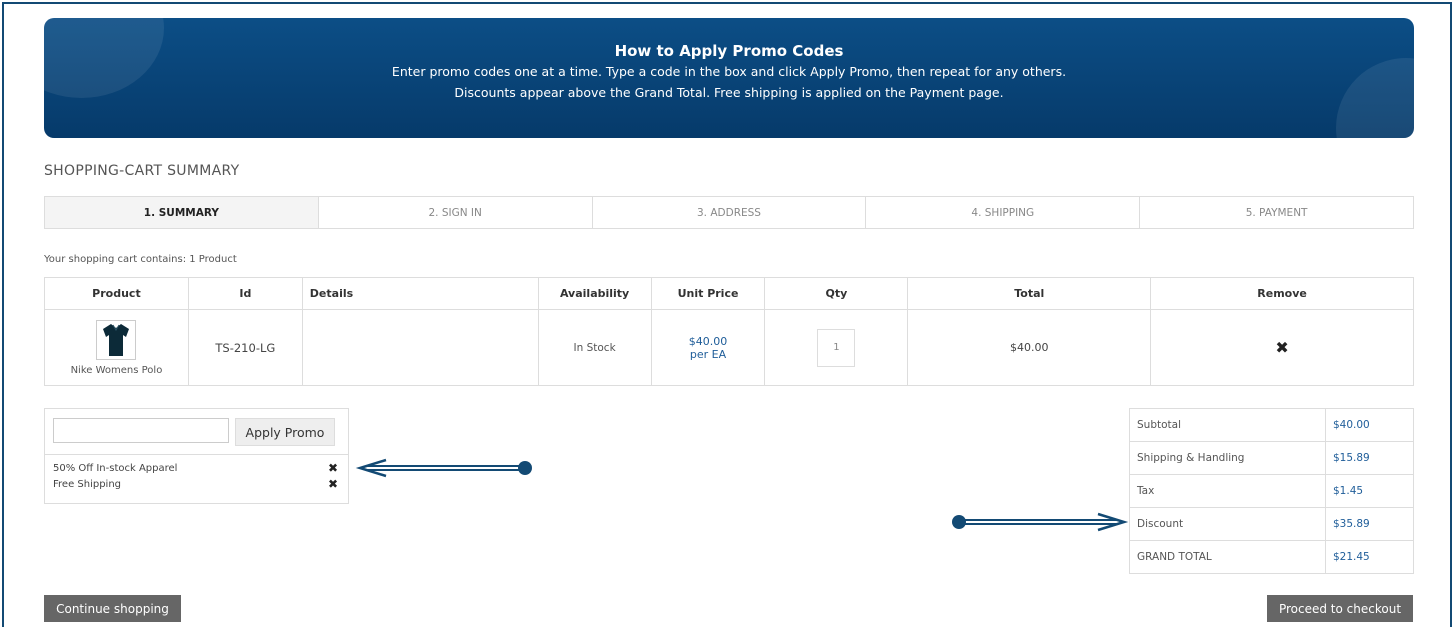  I want to click on col-remove: Remove, so click(1282, 293).